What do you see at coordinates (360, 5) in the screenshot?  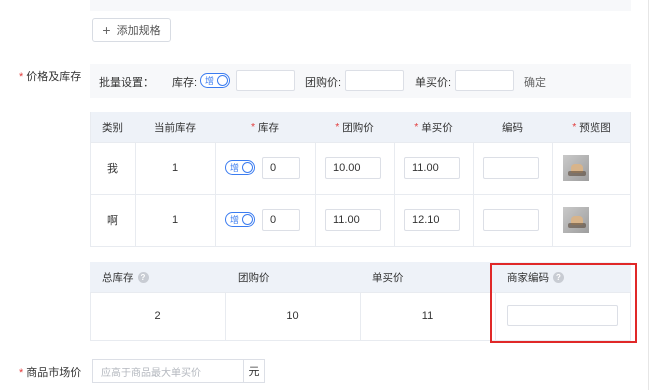 I see `spec-panel-bottom` at bounding box center [360, 5].